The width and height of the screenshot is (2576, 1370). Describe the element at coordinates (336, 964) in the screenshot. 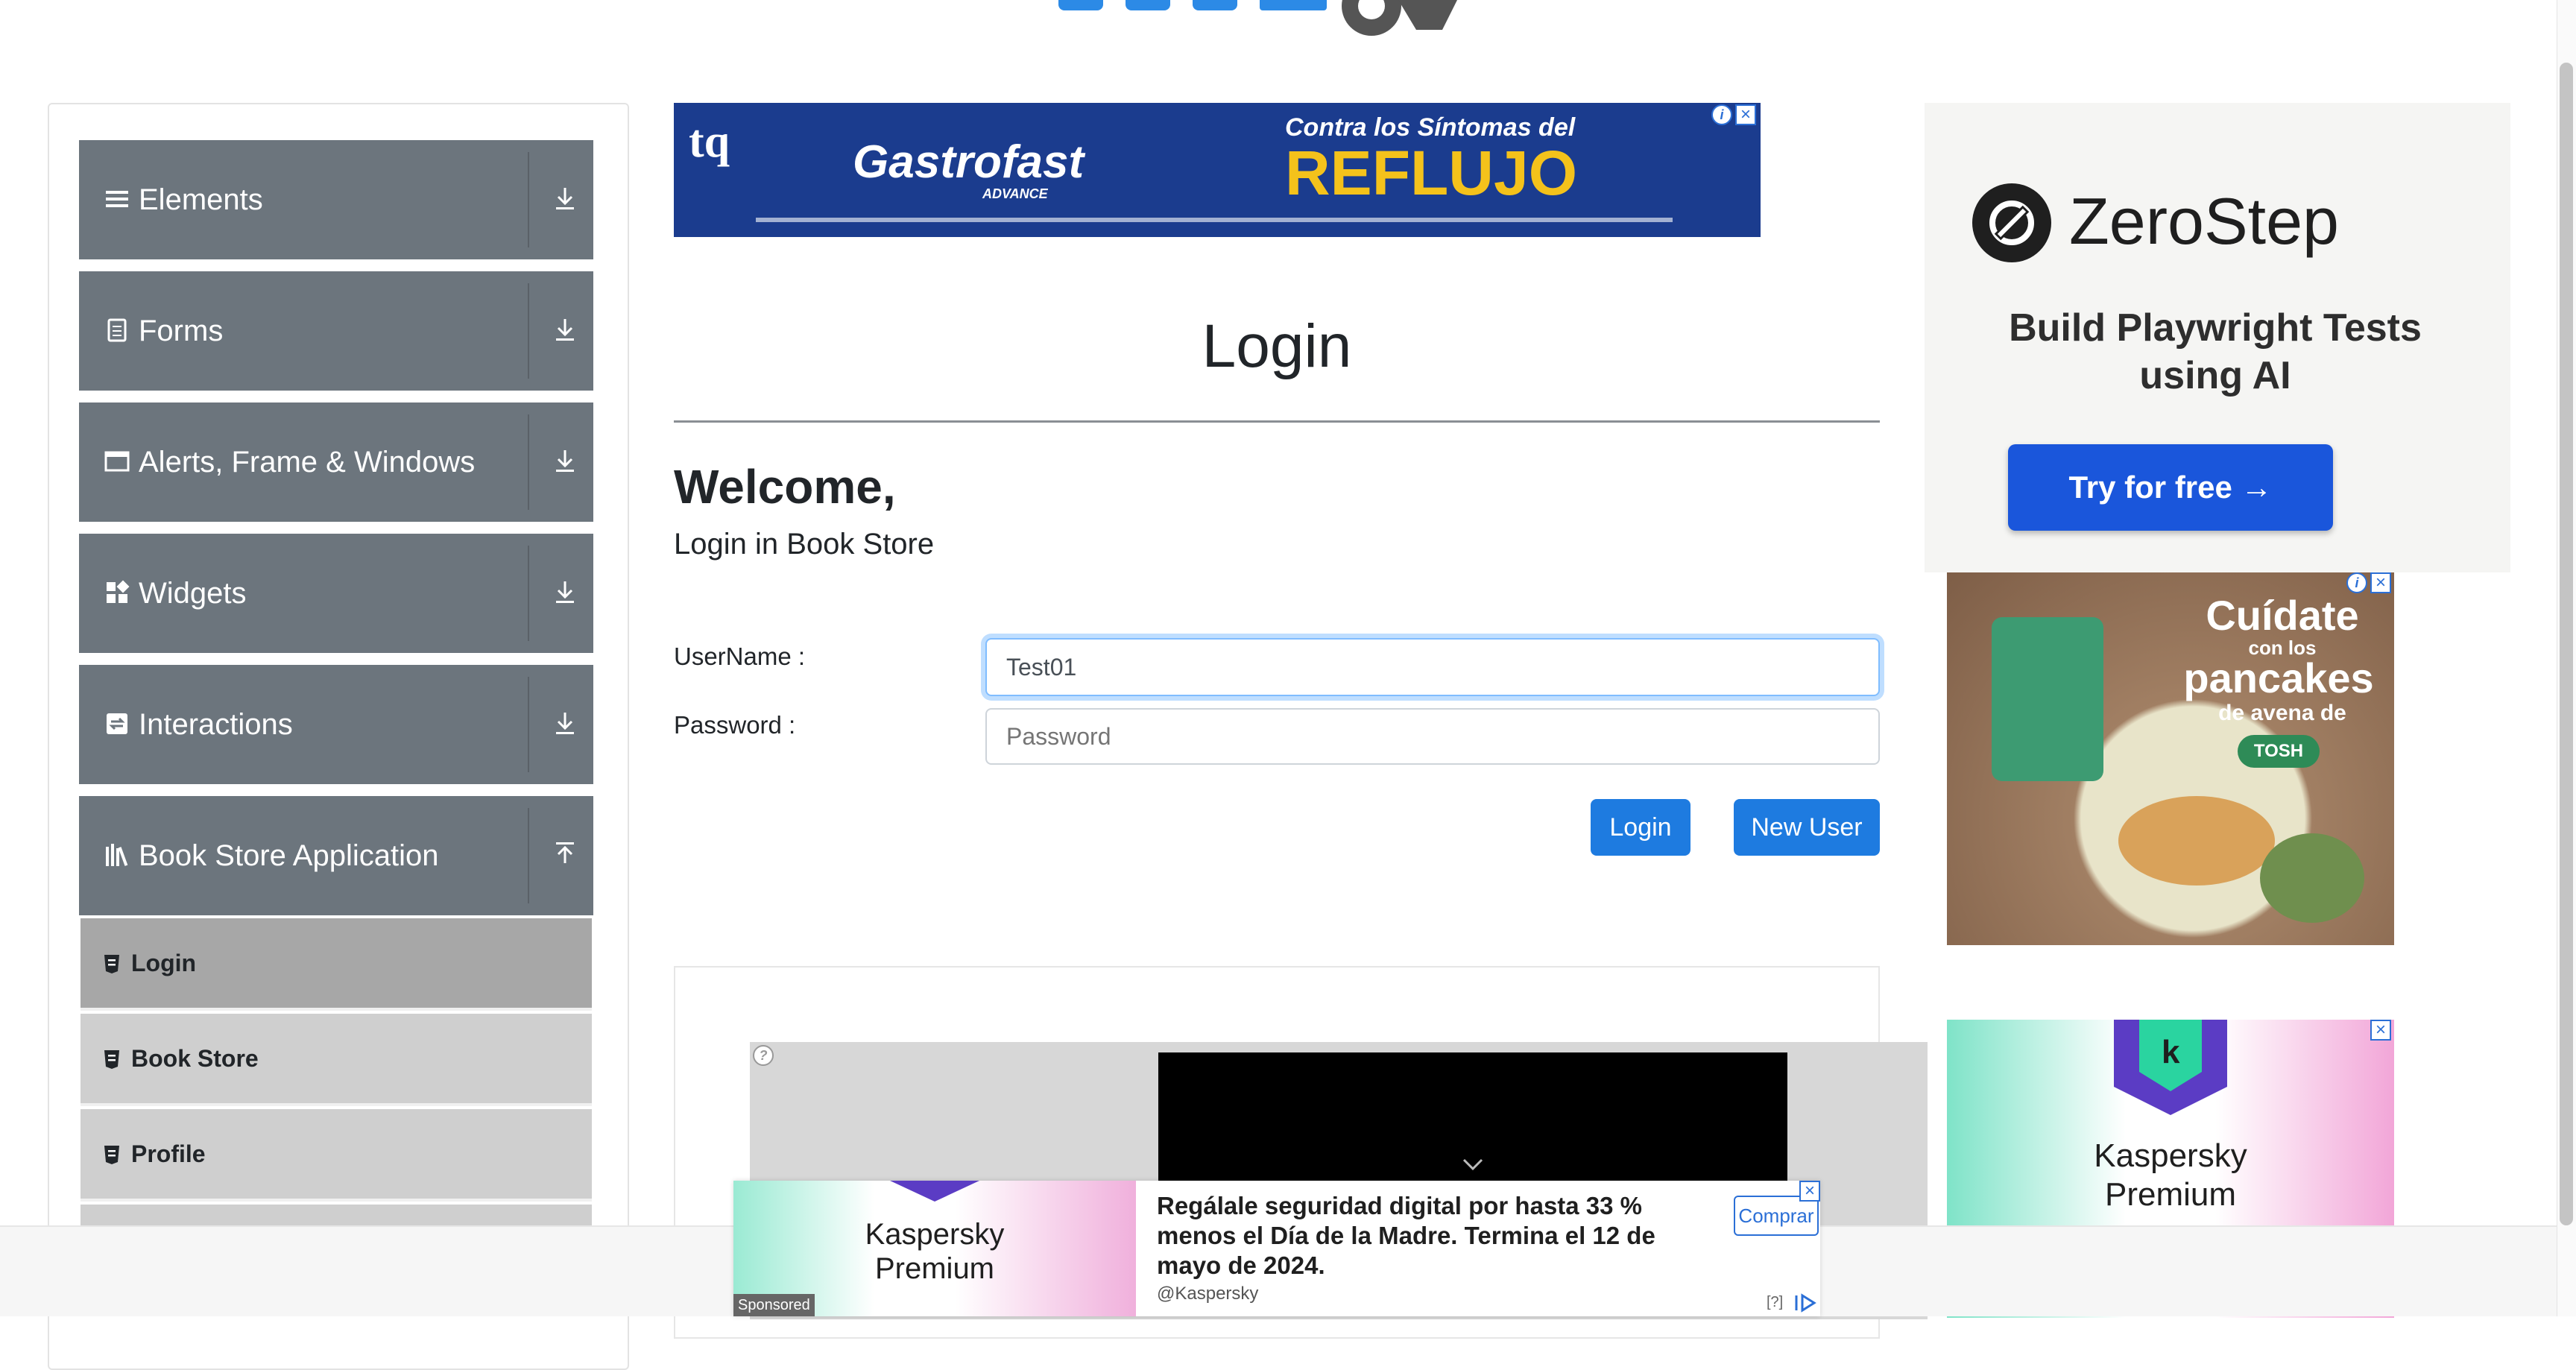

I see `menu-item-login: Login` at that location.